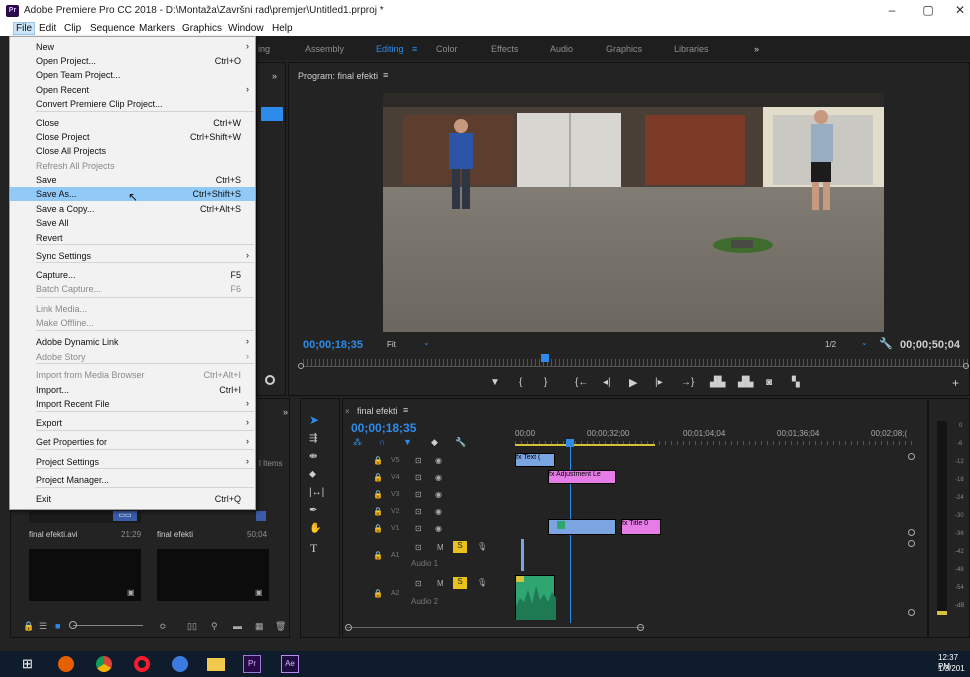  What do you see at coordinates (104, 664) in the screenshot?
I see `chrome-icon` at bounding box center [104, 664].